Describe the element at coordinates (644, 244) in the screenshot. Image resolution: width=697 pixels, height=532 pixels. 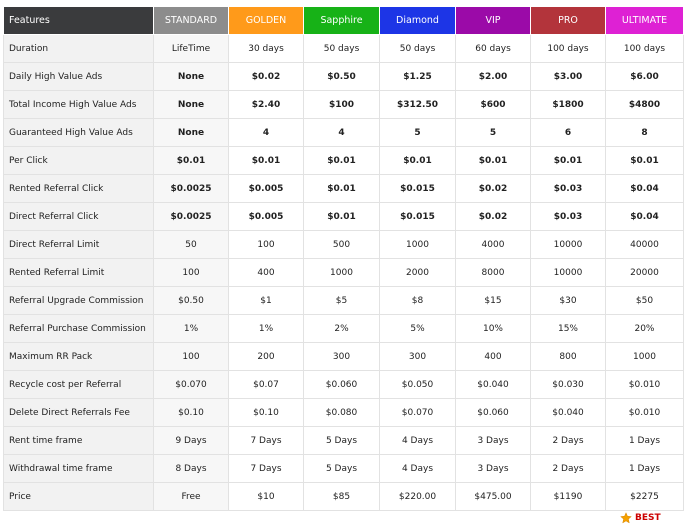
I see `plan-value: 40000` at that location.